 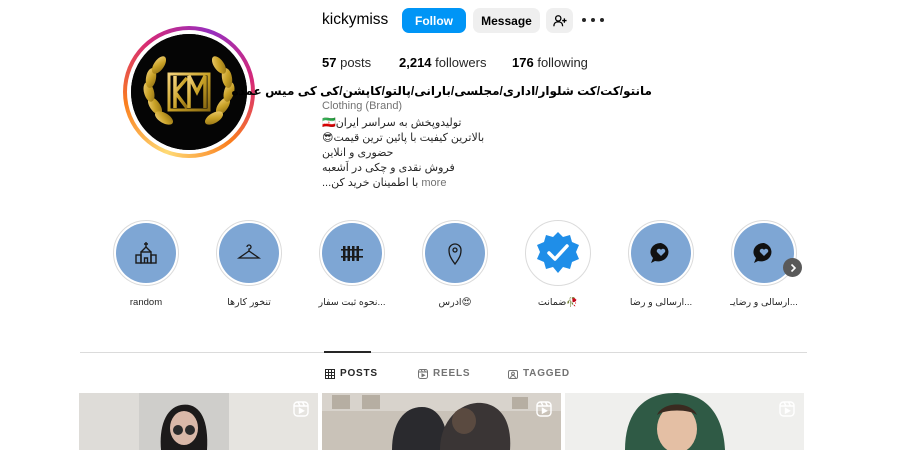 I want to click on location-pin-icon, so click(x=455, y=254).